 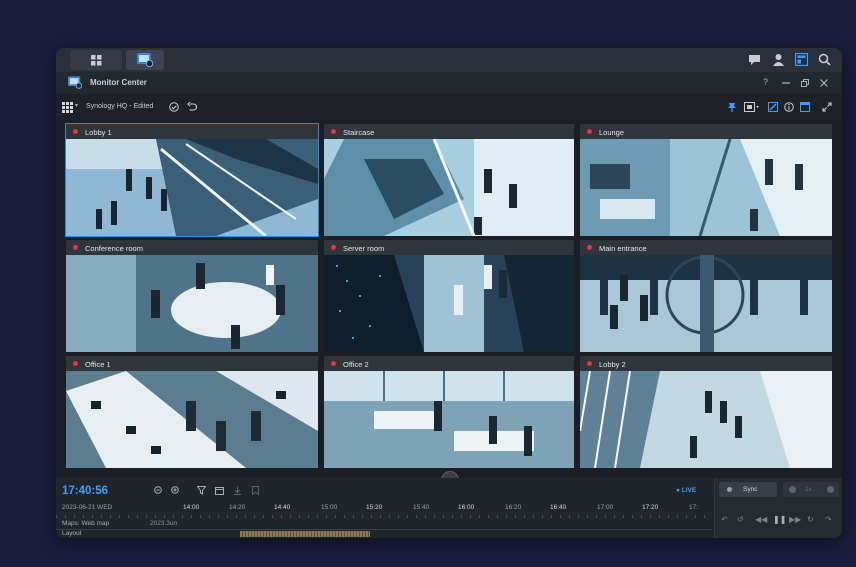 I want to click on camera-header: Main entrance, so click(x=706, y=247).